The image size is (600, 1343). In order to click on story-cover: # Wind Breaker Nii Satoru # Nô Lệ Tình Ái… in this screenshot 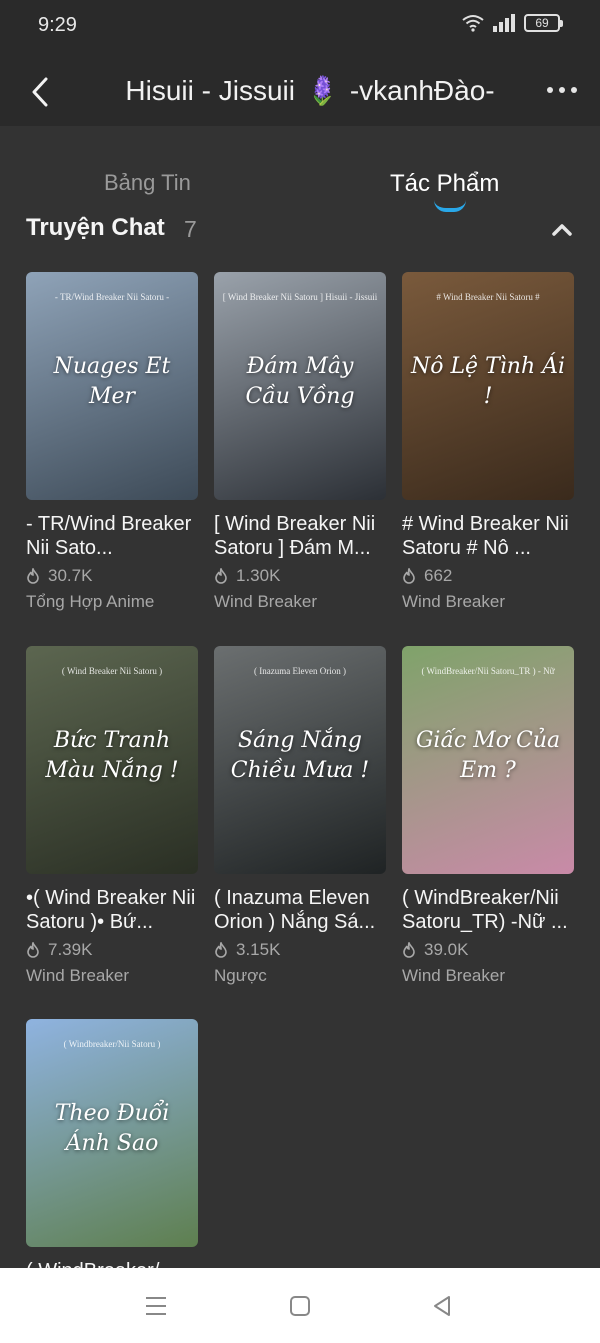, I will do `click(488, 386)`.